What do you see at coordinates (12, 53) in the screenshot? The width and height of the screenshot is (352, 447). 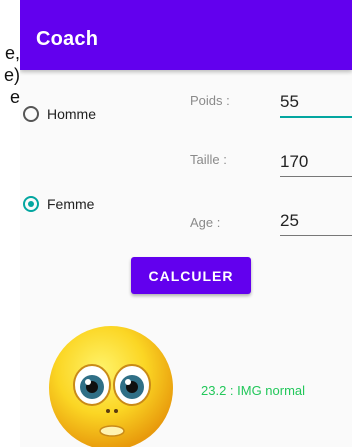 I see `background-text-line: e,` at bounding box center [12, 53].